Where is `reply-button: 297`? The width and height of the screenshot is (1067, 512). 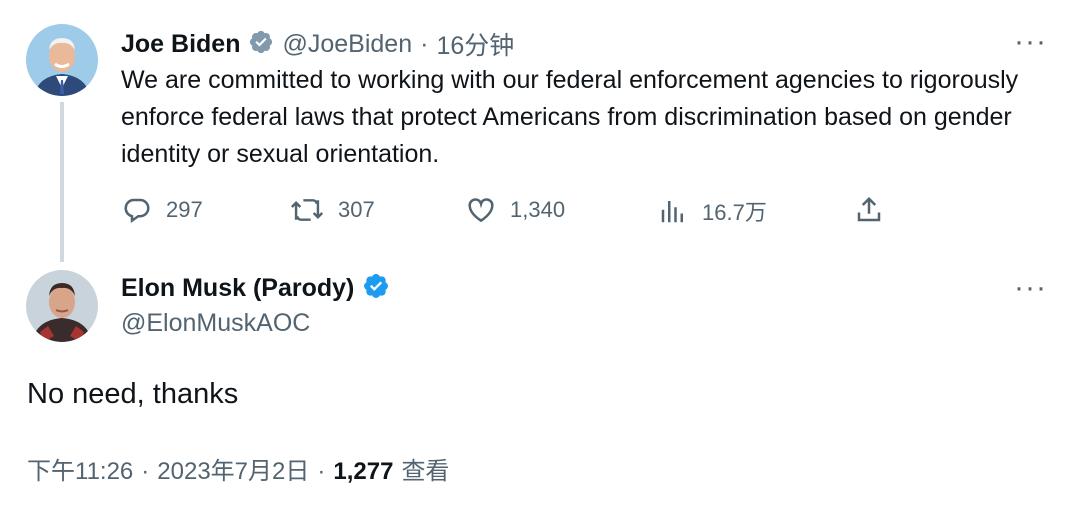
reply-button: 297 is located at coordinates (162, 210).